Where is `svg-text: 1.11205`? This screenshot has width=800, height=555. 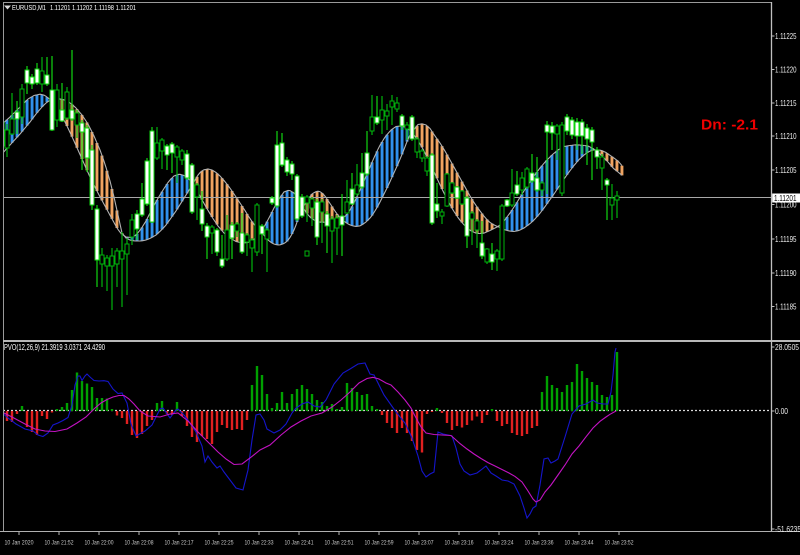
svg-text: 1.11205 is located at coordinates (786, 170).